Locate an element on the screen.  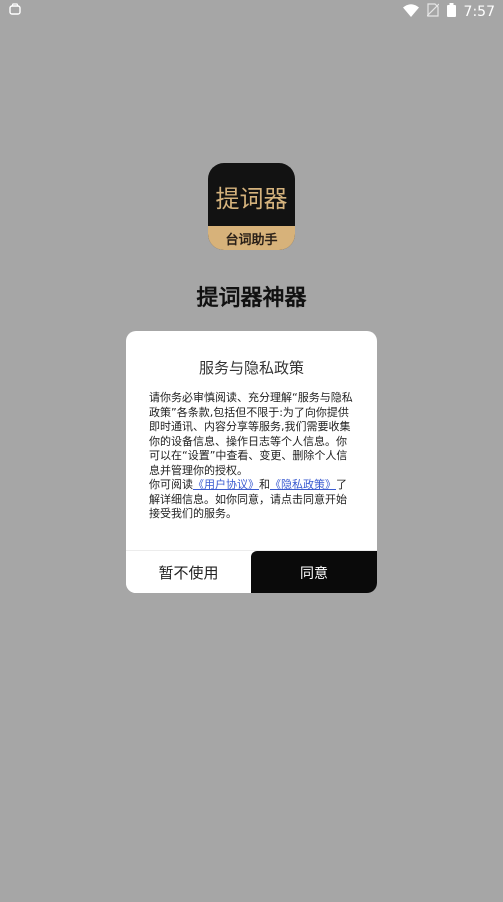
status-time: 7:57 is located at coordinates (479, 12).